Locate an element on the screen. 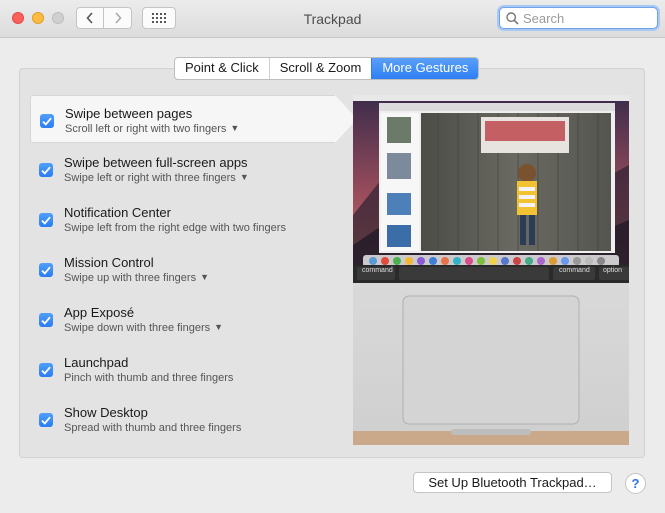 The image size is (665, 513). key-label-right-option: option is located at coordinates (613, 270).